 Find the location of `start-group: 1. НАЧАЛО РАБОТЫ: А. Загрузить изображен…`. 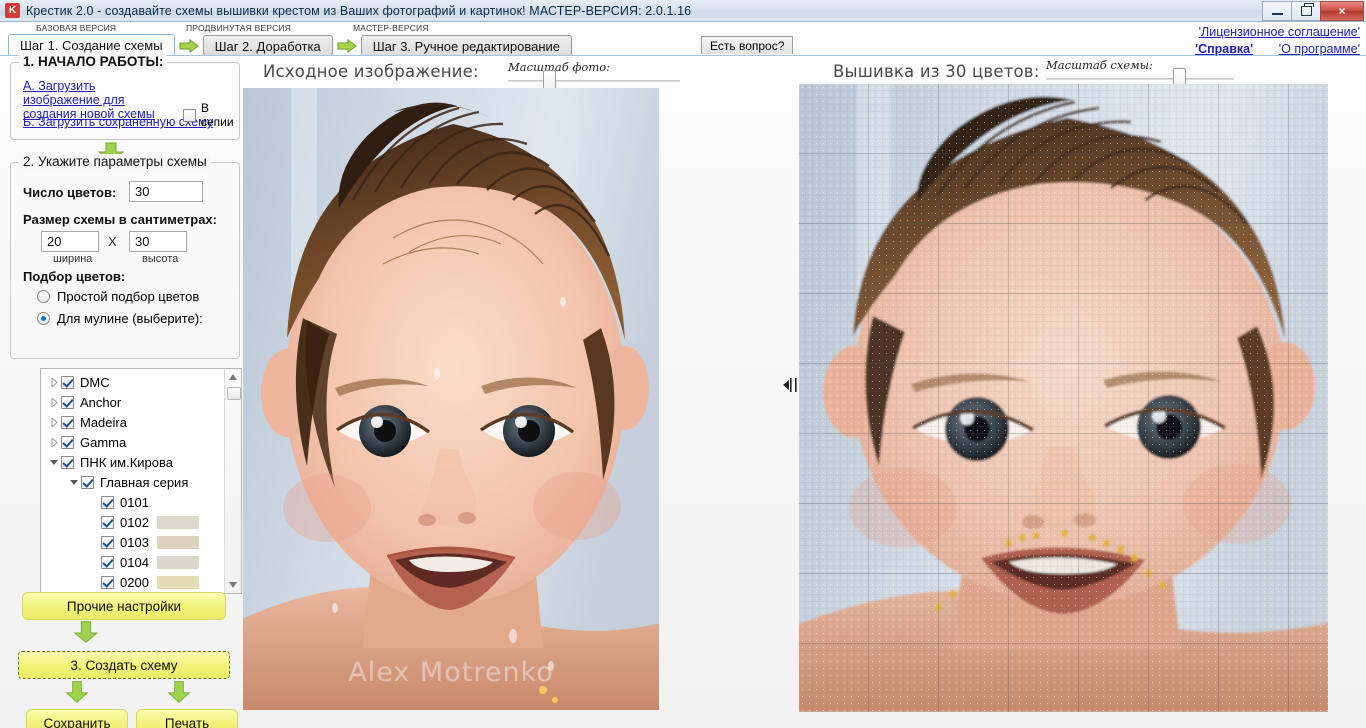

start-group: 1. НАЧАЛО РАБОТЫ: А. Загрузить изображен… is located at coordinates (125, 97).